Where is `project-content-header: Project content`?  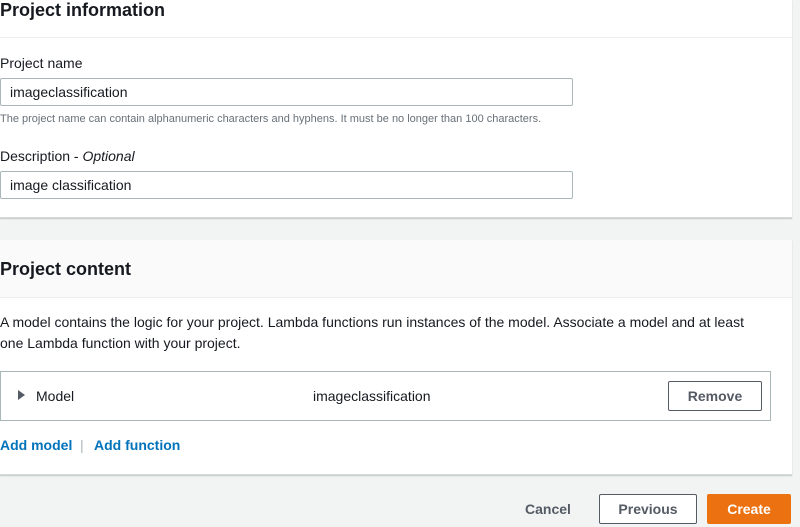 project-content-header: Project content is located at coordinates (396, 269).